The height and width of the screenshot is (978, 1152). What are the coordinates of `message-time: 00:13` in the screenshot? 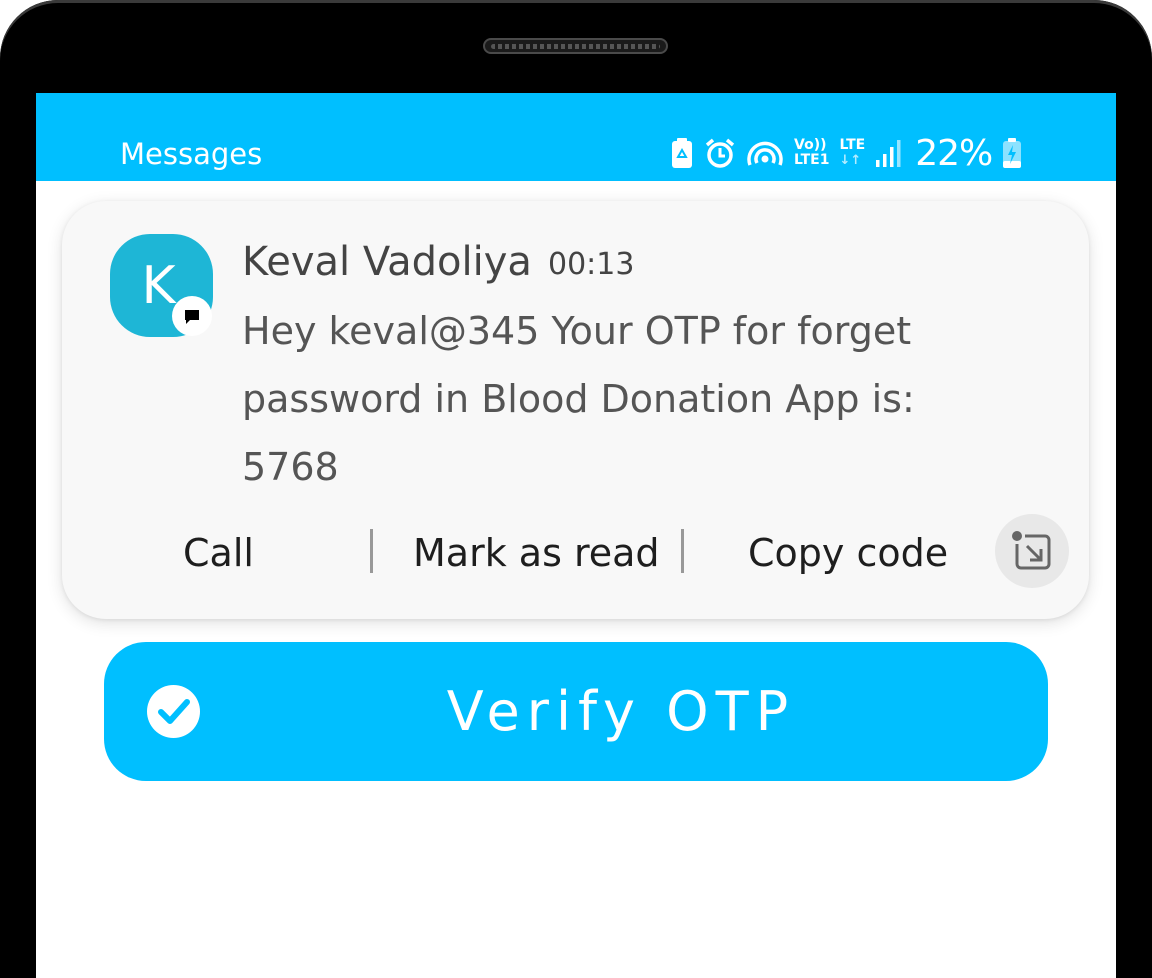 It's located at (591, 264).